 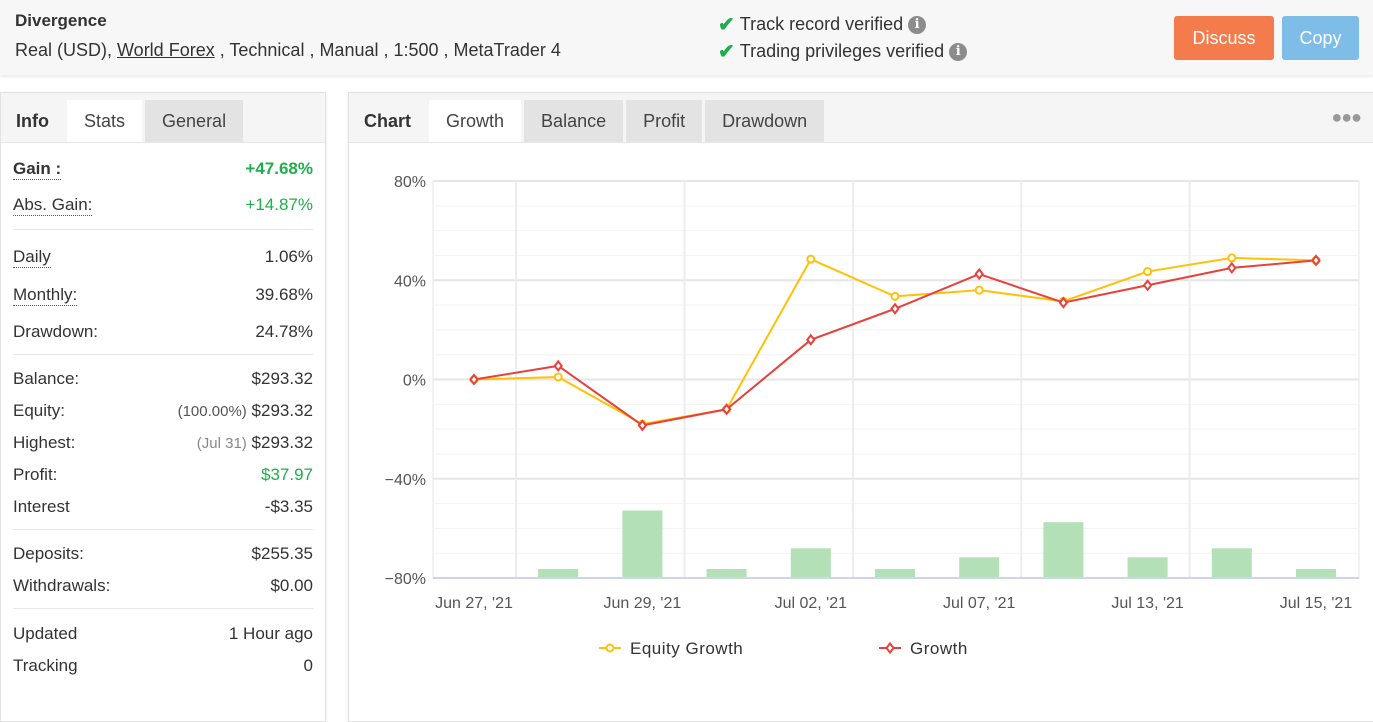 I want to click on y-tick-label: 0%, so click(x=414, y=381).